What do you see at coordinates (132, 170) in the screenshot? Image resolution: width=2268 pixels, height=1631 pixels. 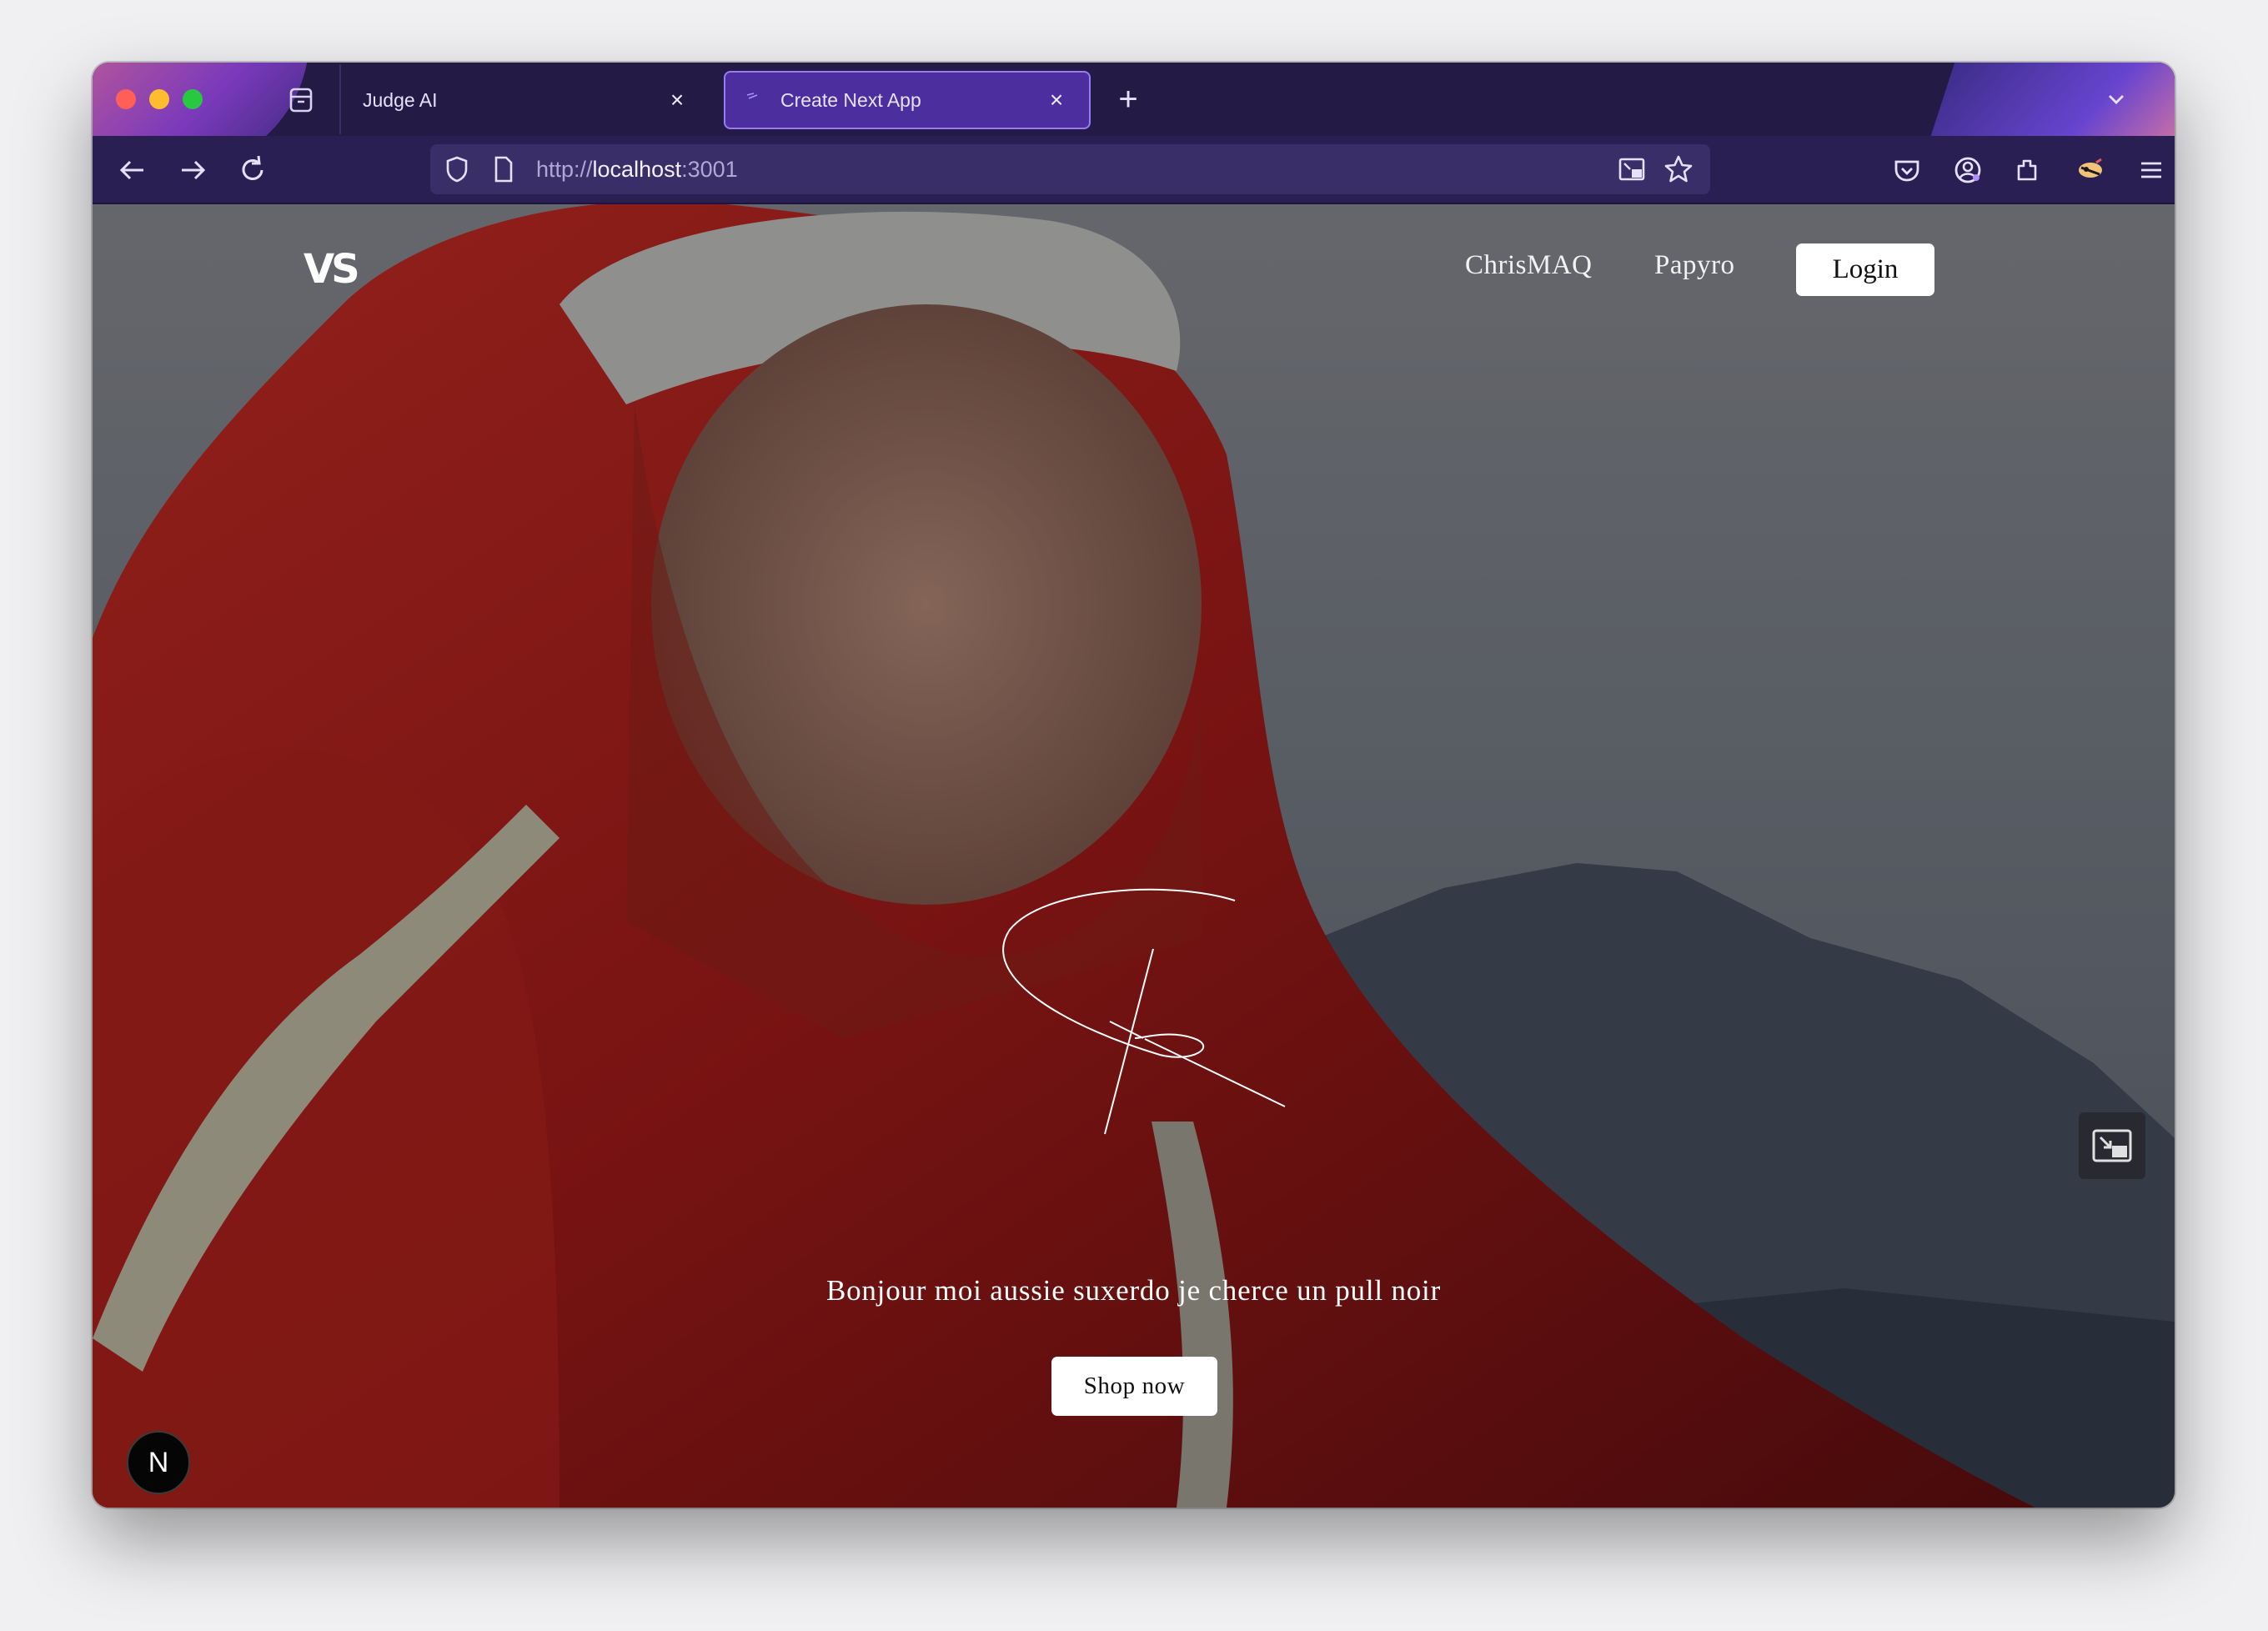 I see `arrow-left-icon` at bounding box center [132, 170].